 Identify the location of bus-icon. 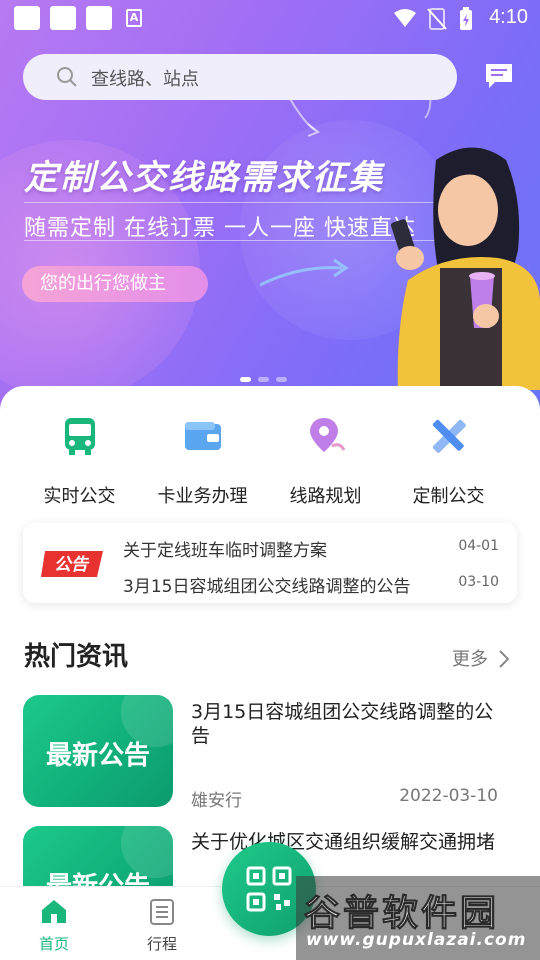
(79, 436).